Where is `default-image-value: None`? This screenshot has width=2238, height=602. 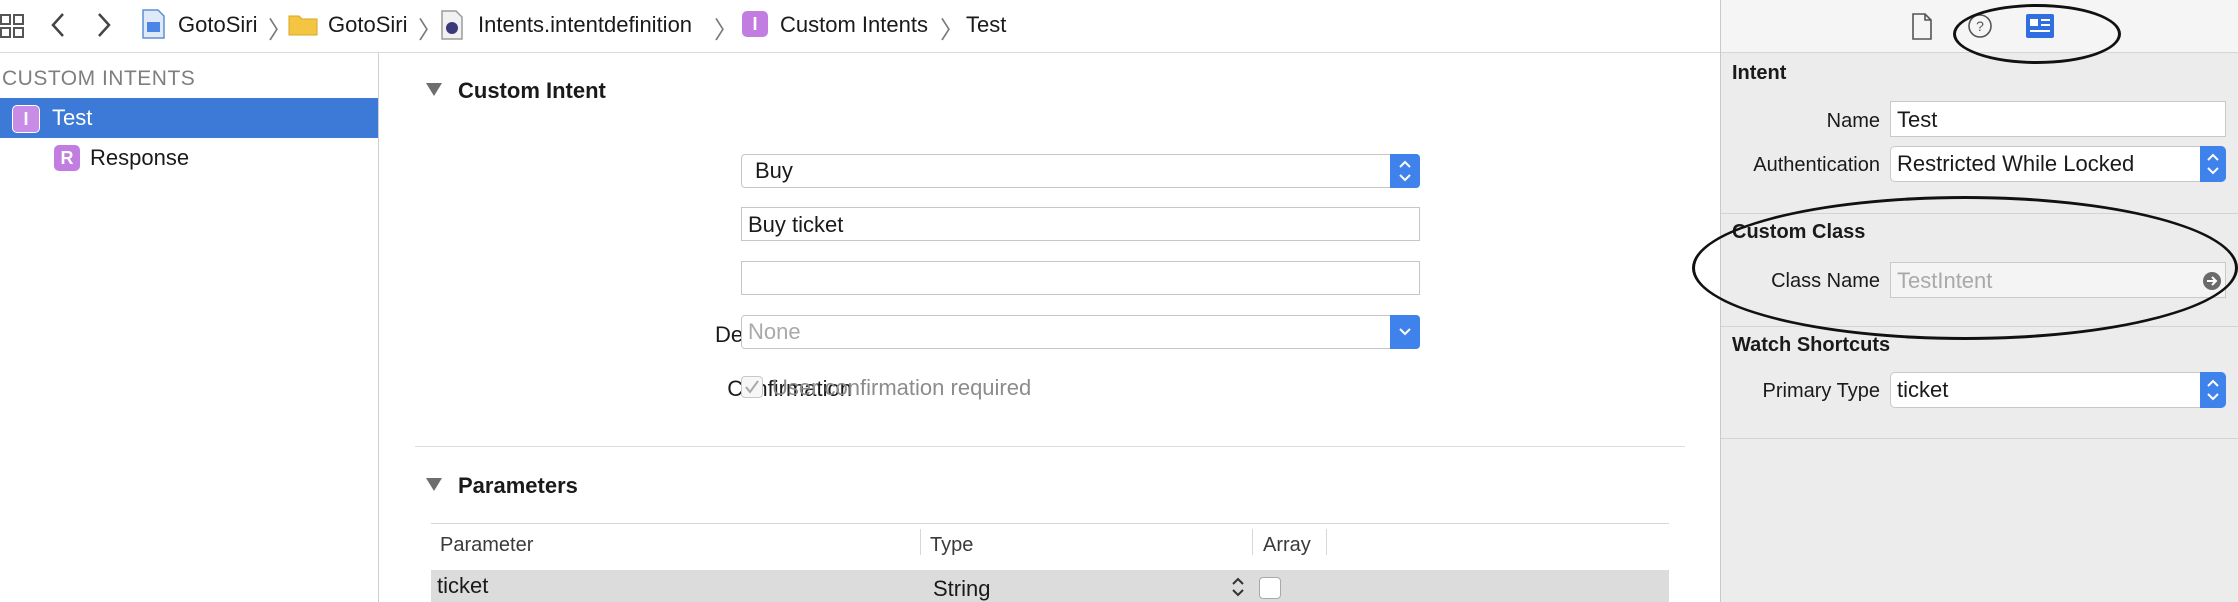 default-image-value: None is located at coordinates (774, 331).